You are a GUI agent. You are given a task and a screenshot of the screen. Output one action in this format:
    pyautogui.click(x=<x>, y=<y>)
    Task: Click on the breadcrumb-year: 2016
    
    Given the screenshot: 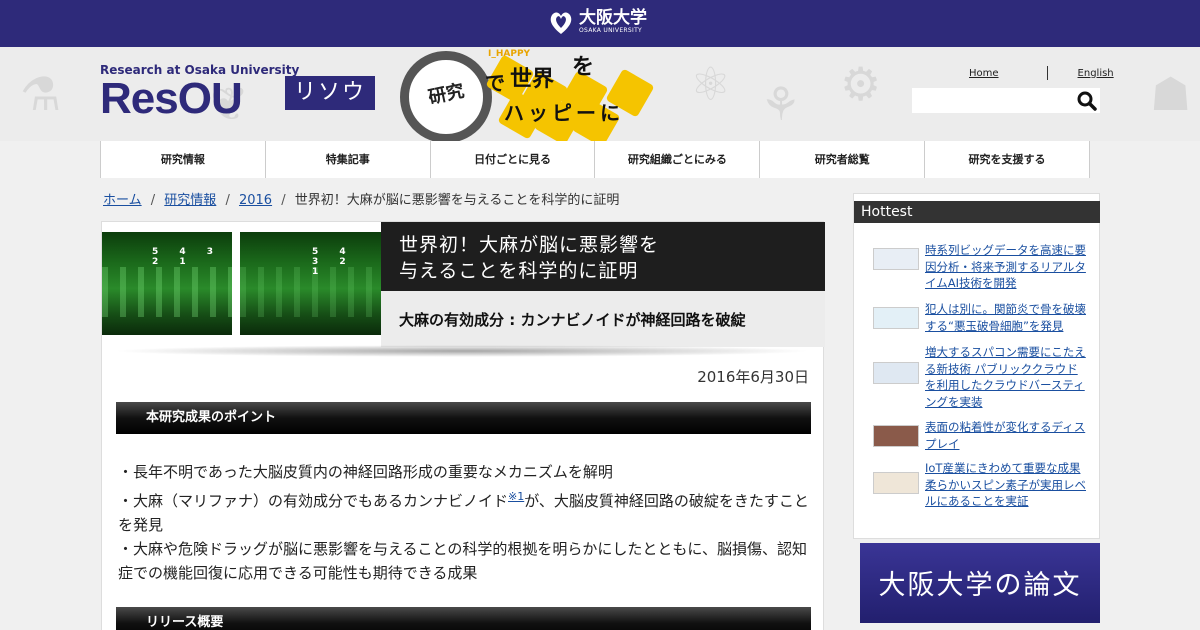 What is the action you would take?
    pyautogui.click(x=255, y=200)
    